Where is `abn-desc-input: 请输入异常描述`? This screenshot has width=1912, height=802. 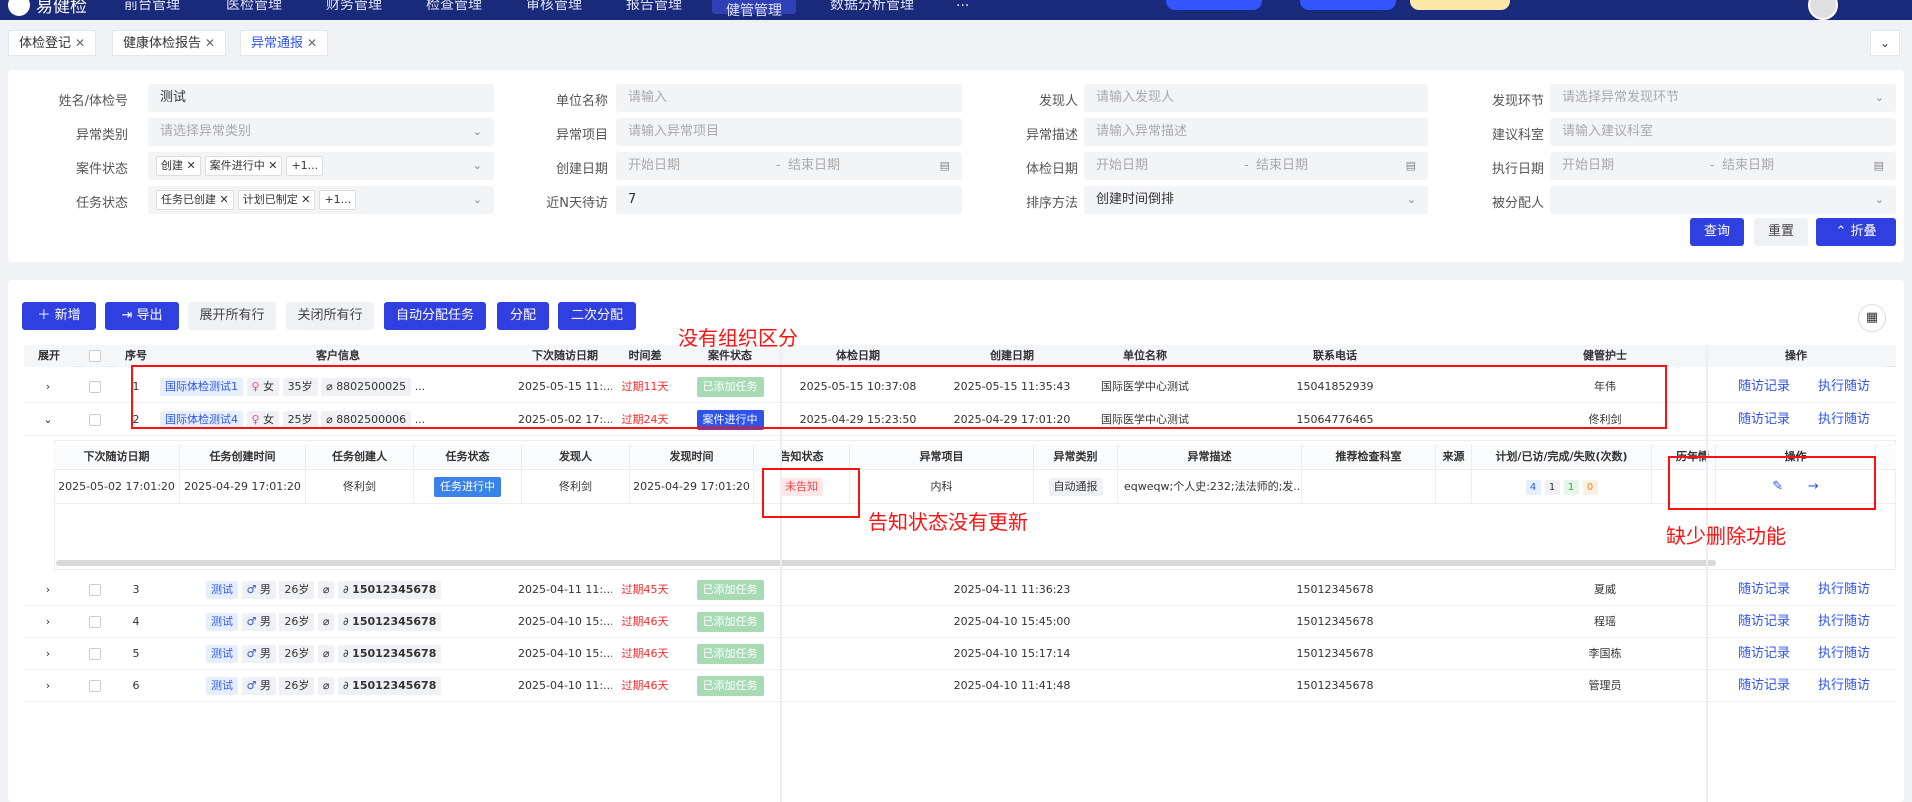
abn-desc-input: 请输入异常描述 is located at coordinates (1256, 132).